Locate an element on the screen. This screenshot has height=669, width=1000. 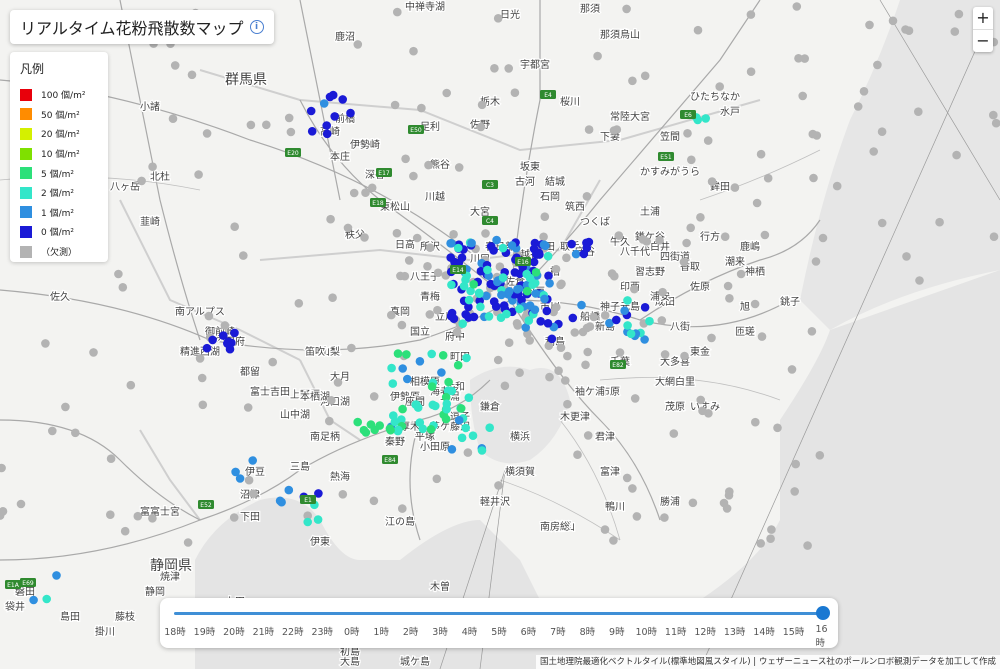
time-label: 22時 is located at coordinates (293, 631).